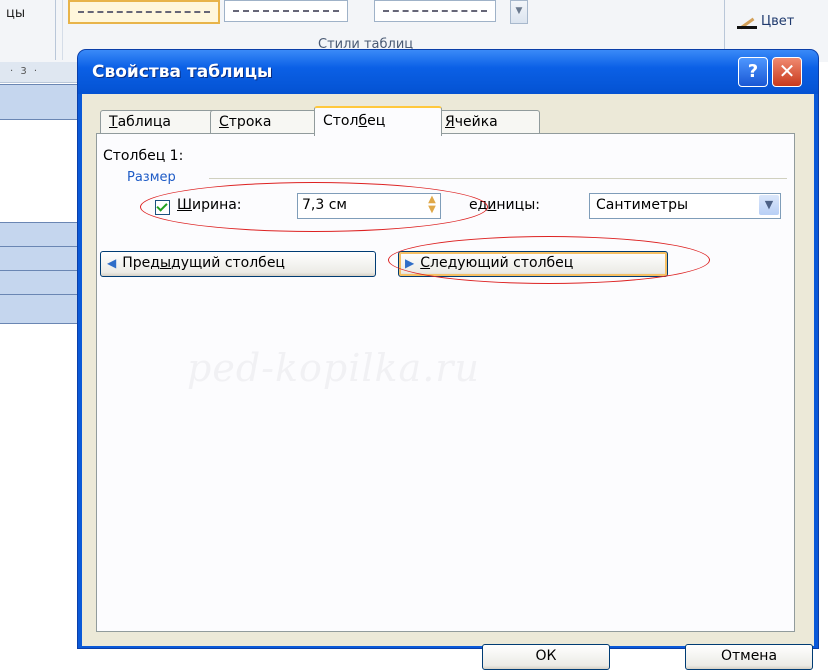  I want to click on width-label: Ширина:, so click(209, 205).